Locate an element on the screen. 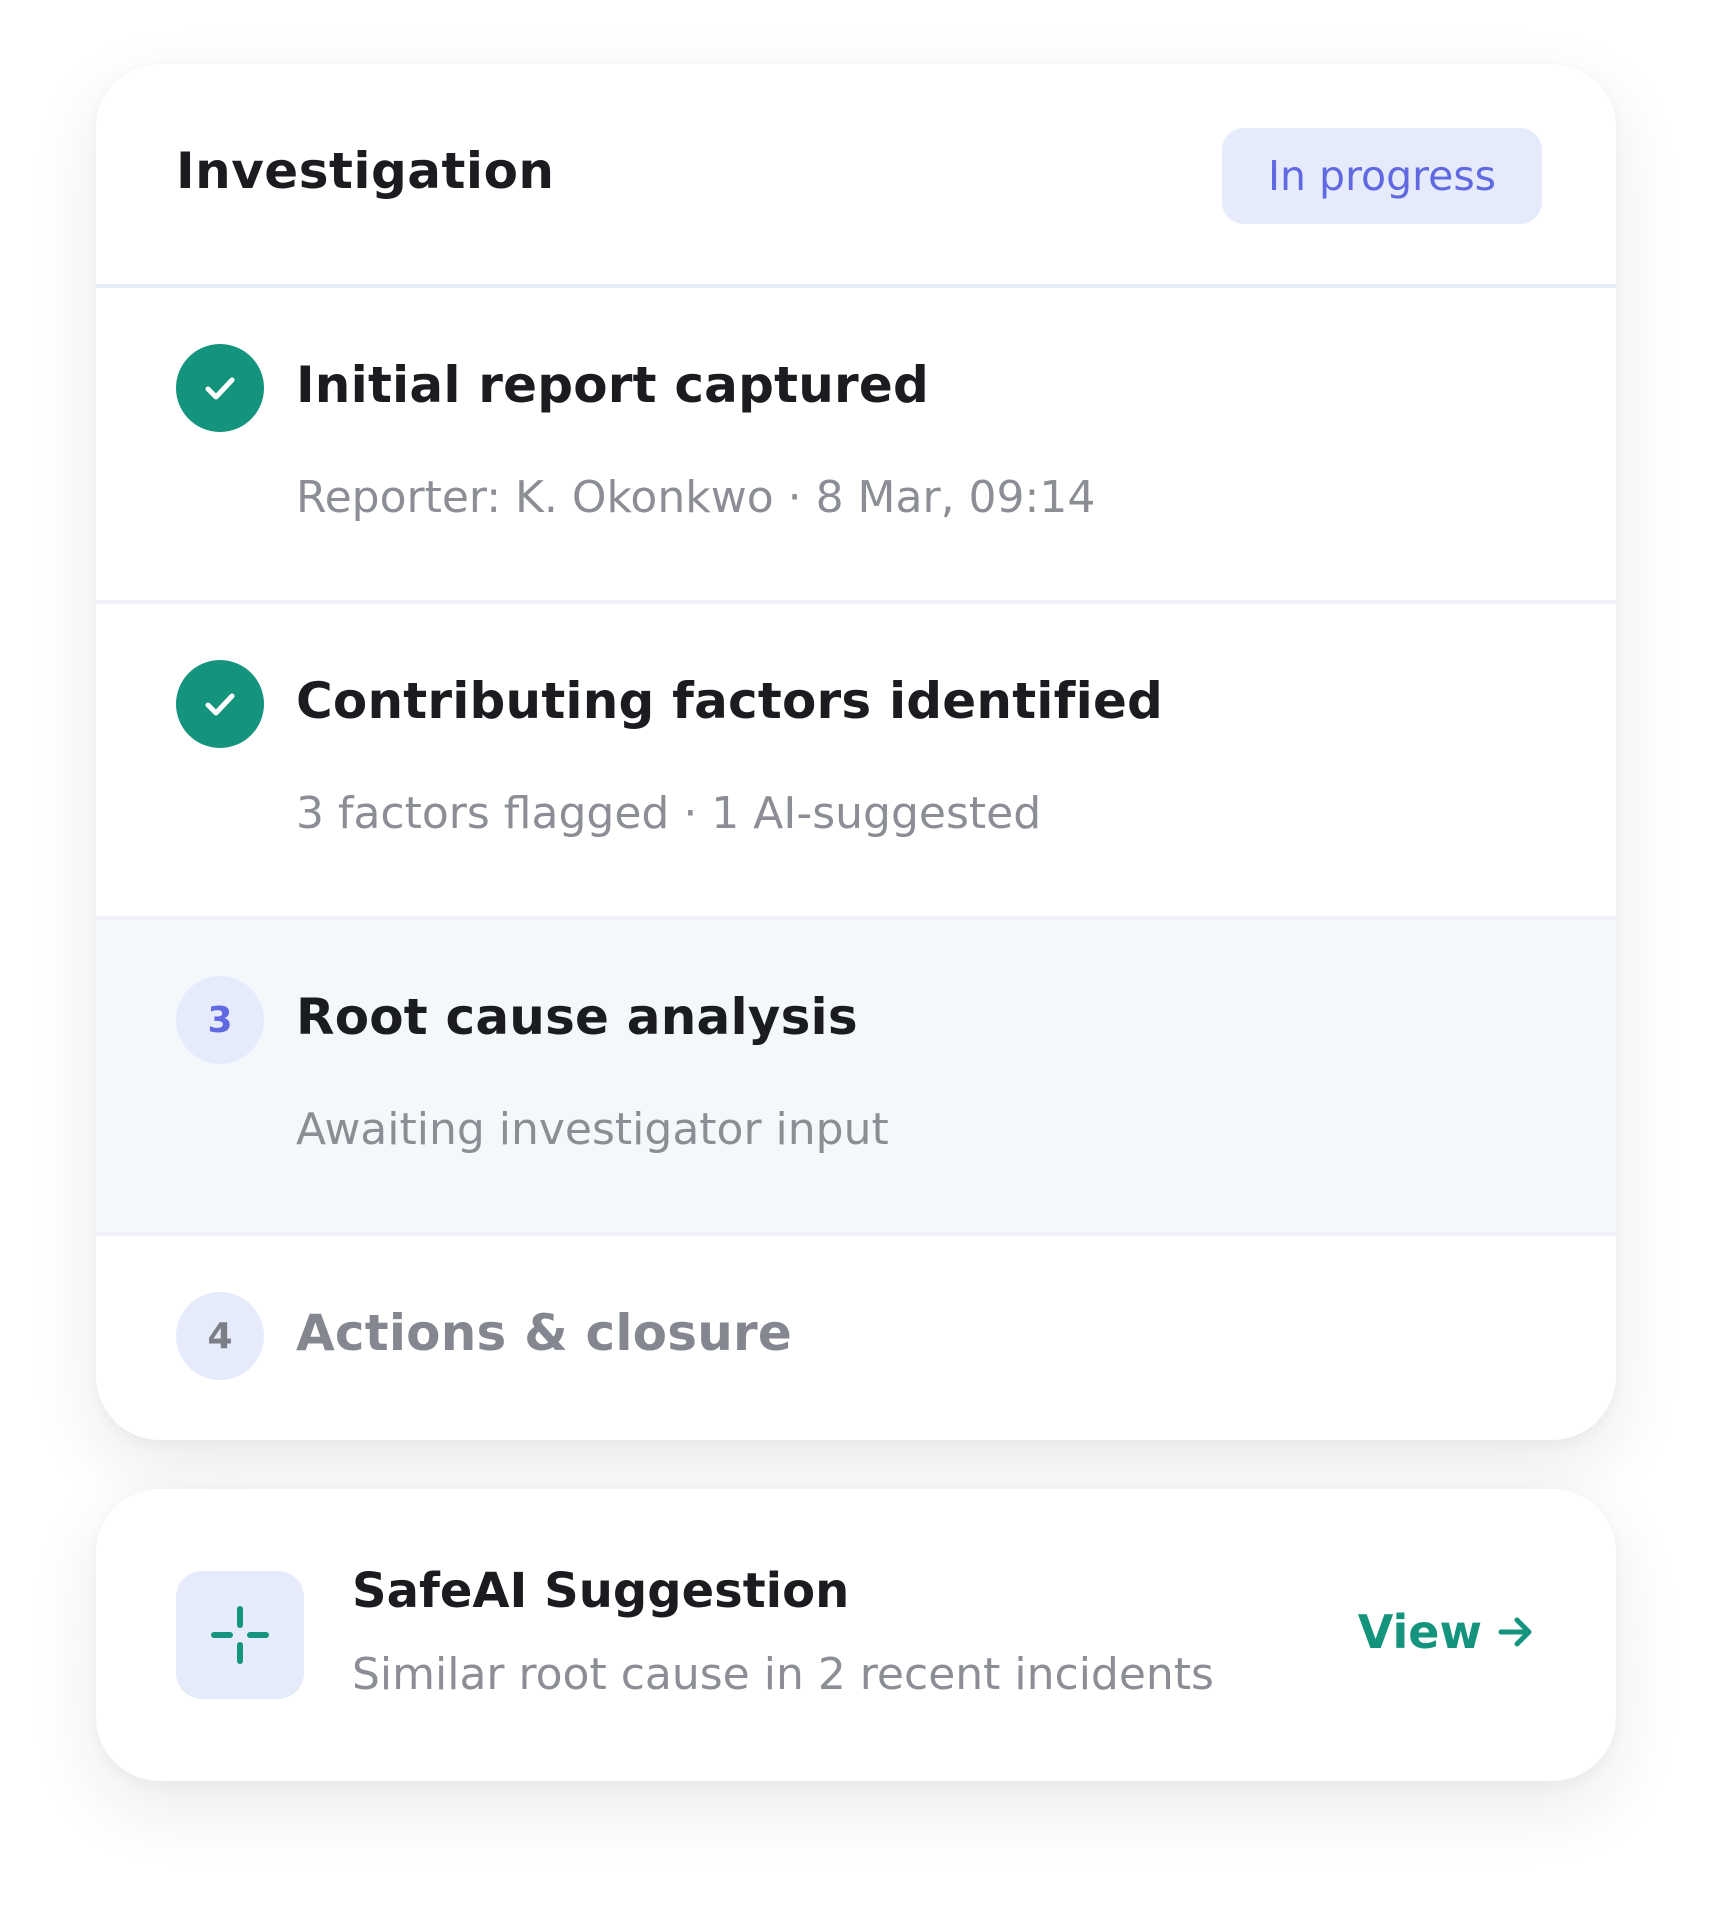 This screenshot has width=1712, height=1908. step-title: Initial report captured is located at coordinates (612, 385).